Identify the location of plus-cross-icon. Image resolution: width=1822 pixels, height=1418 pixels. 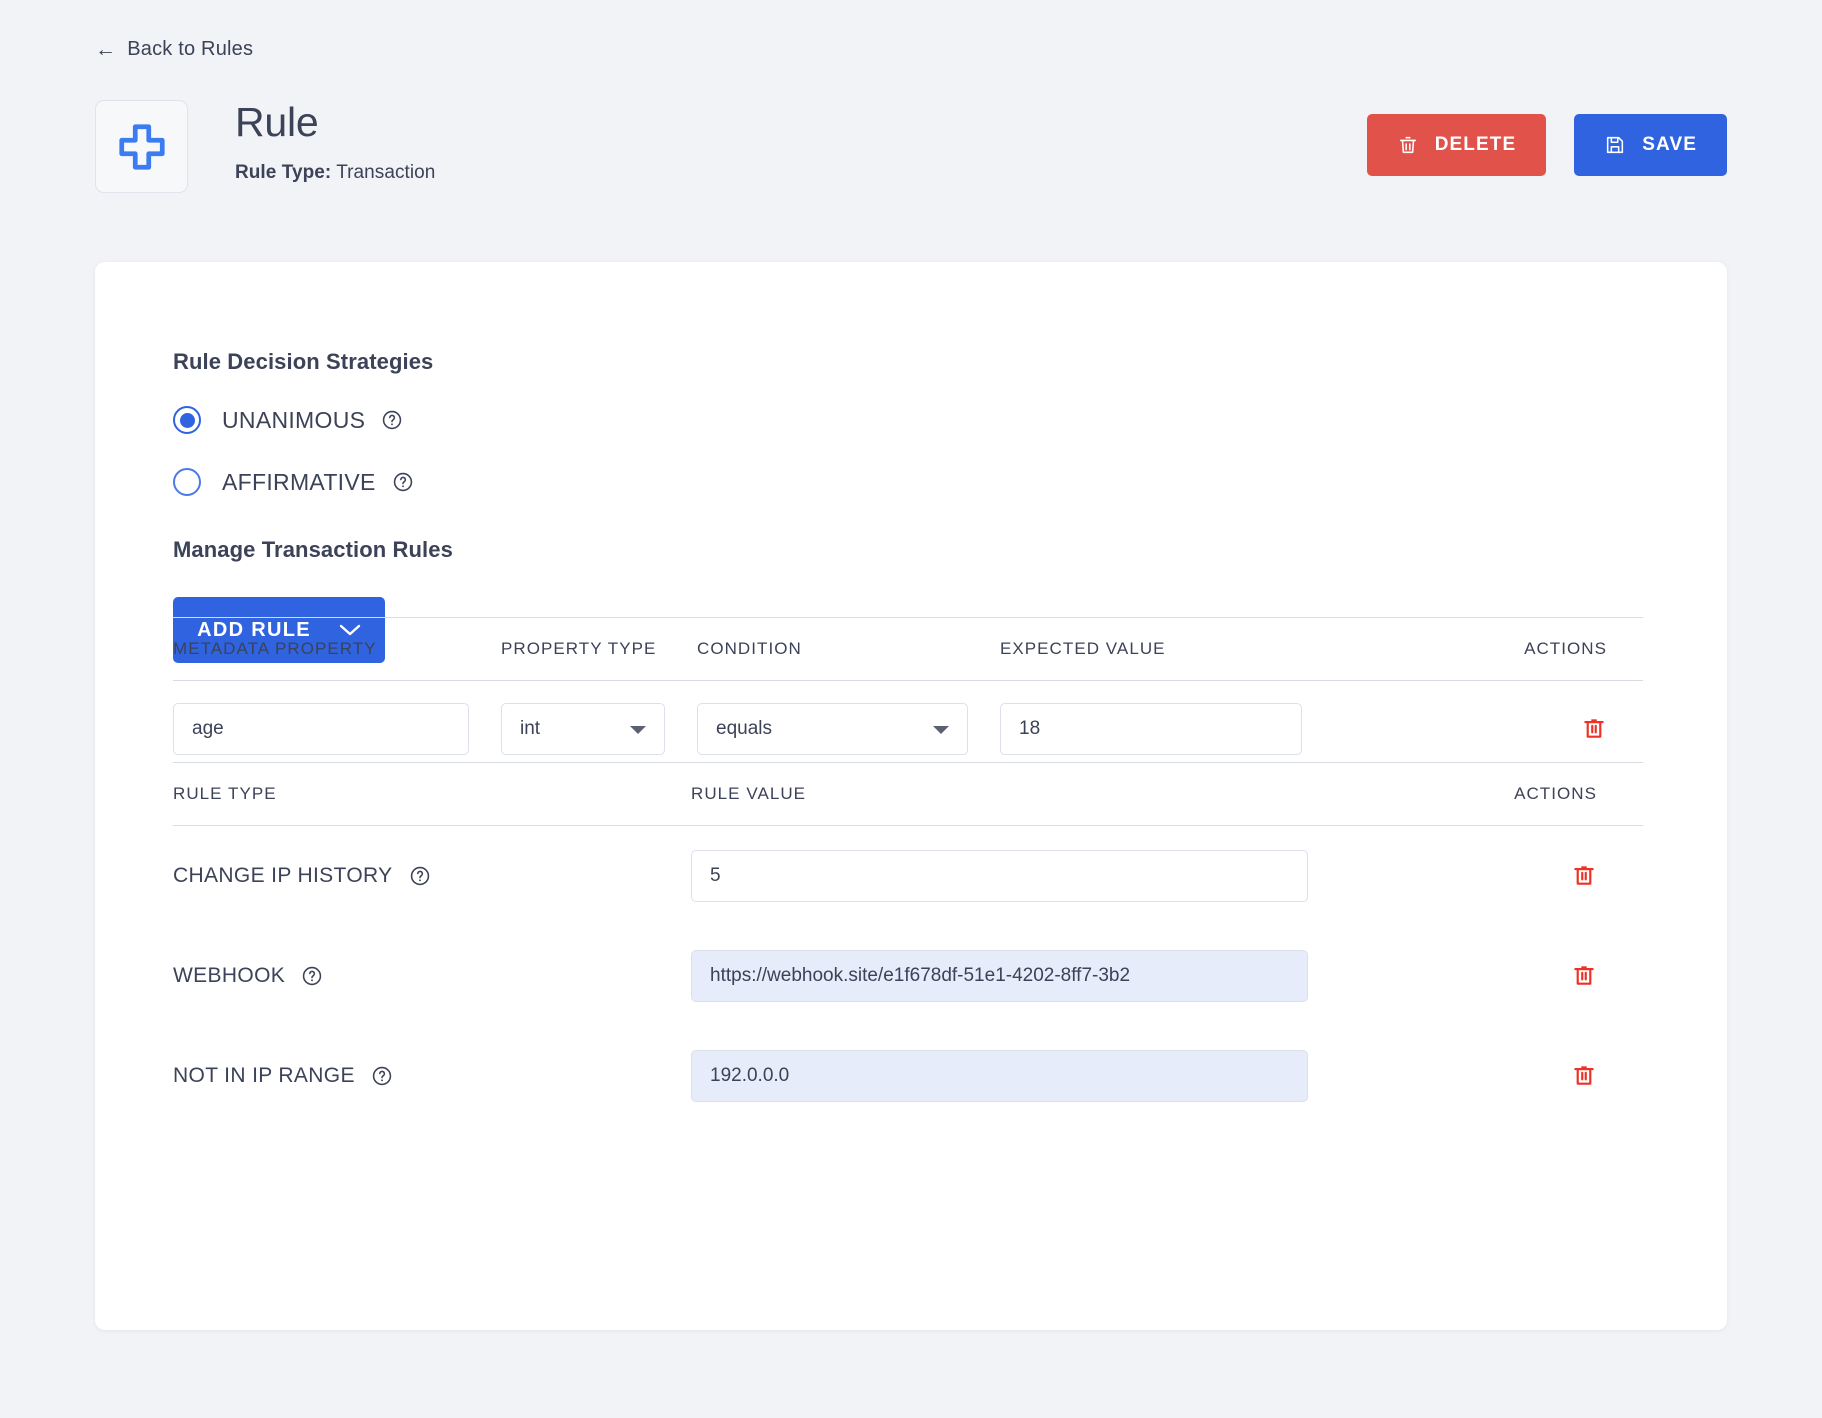
(141, 146).